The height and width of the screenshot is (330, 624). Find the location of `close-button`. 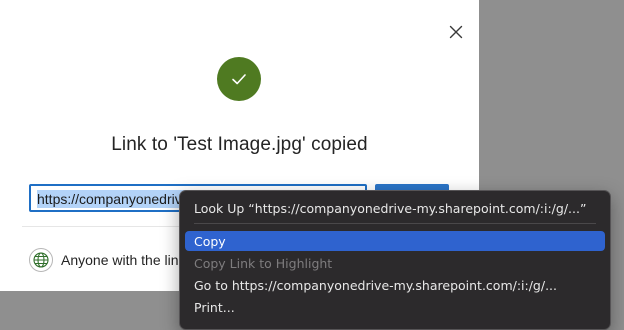

close-button is located at coordinates (456, 32).